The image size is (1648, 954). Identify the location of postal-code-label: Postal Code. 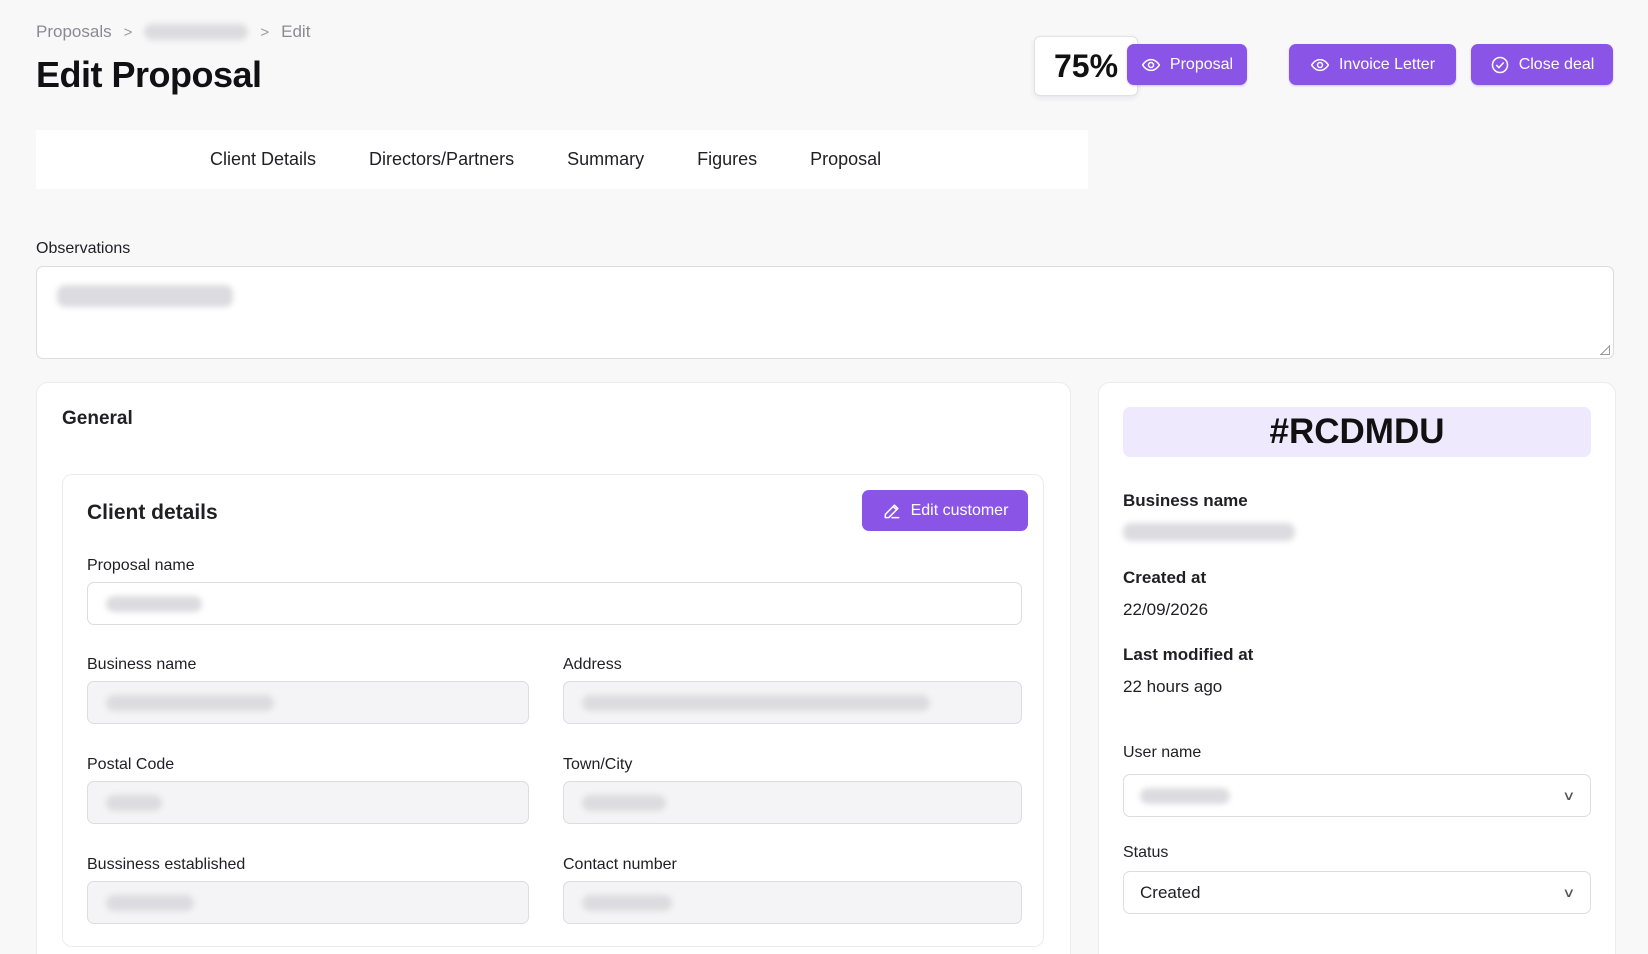
(131, 764).